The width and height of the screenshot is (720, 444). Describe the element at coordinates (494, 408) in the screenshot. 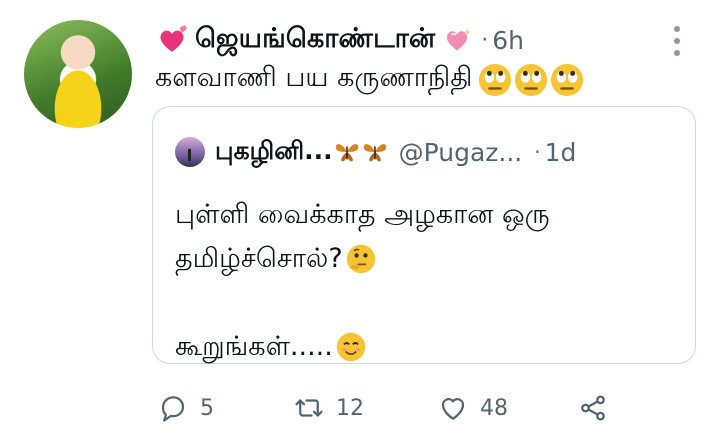

I see `like-count: 48` at that location.